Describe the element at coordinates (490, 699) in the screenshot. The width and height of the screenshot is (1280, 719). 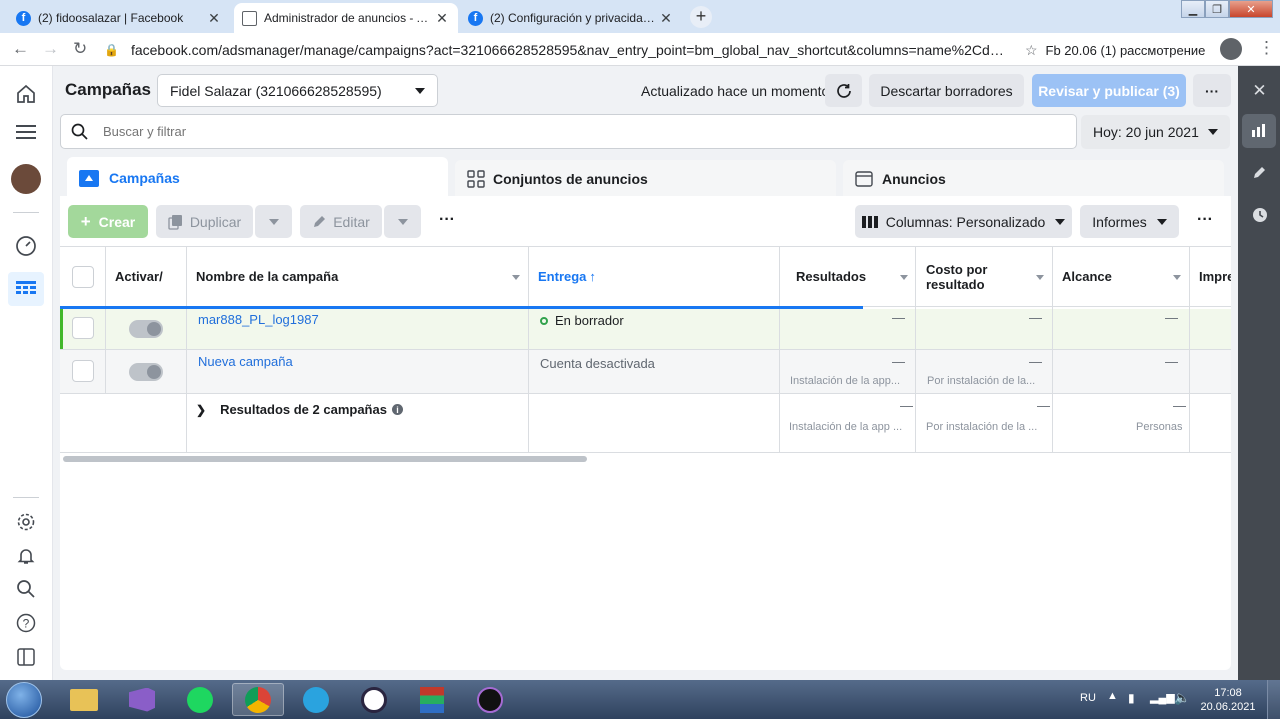
I see `app-hexagon-icon` at that location.